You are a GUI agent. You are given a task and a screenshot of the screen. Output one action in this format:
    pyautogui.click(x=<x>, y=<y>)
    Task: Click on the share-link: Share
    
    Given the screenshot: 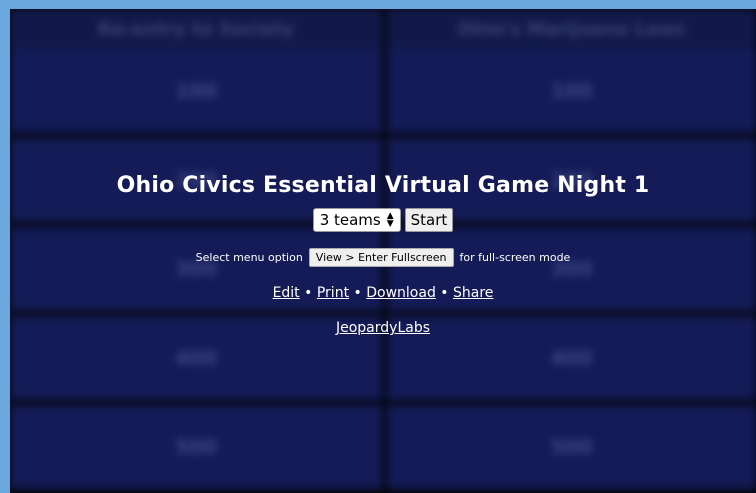 What is the action you would take?
    pyautogui.click(x=473, y=293)
    